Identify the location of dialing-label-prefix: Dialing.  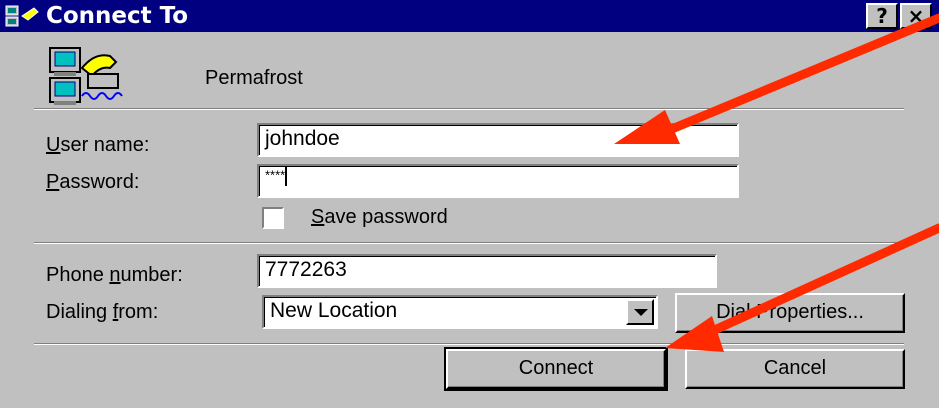
(79, 312).